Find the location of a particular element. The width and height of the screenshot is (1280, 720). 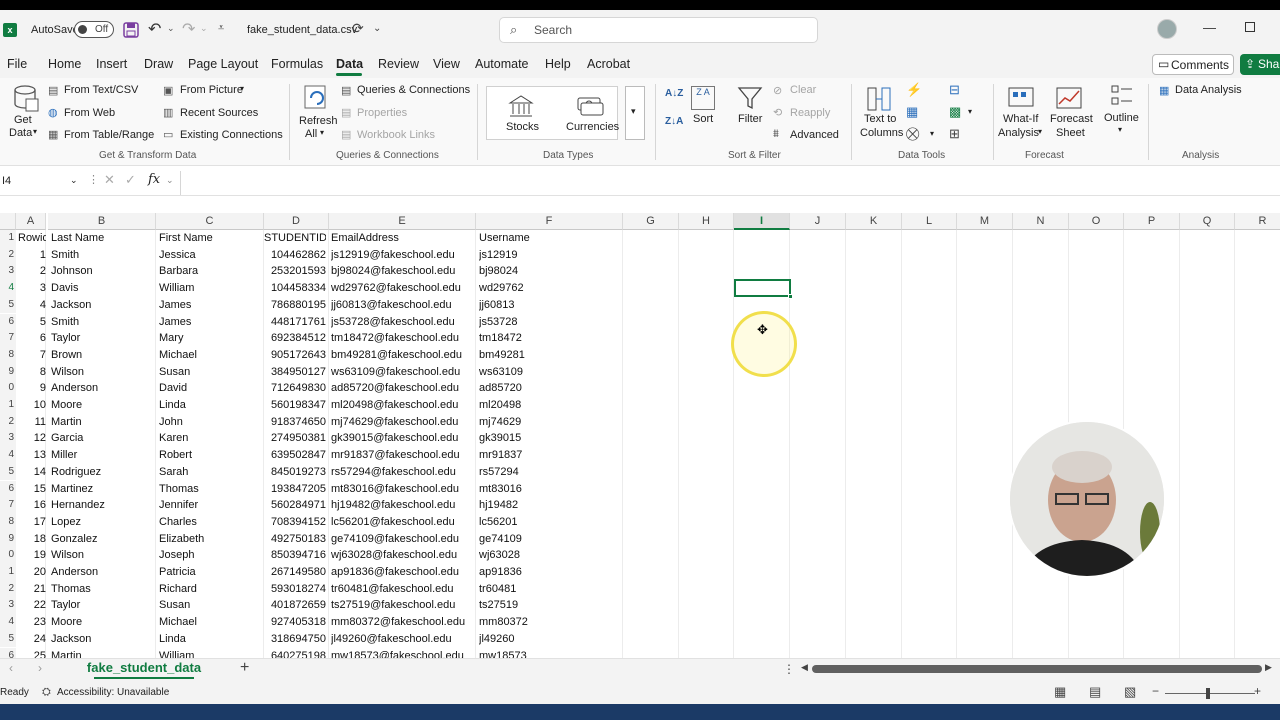

sort: Sort is located at coordinates (703, 119).